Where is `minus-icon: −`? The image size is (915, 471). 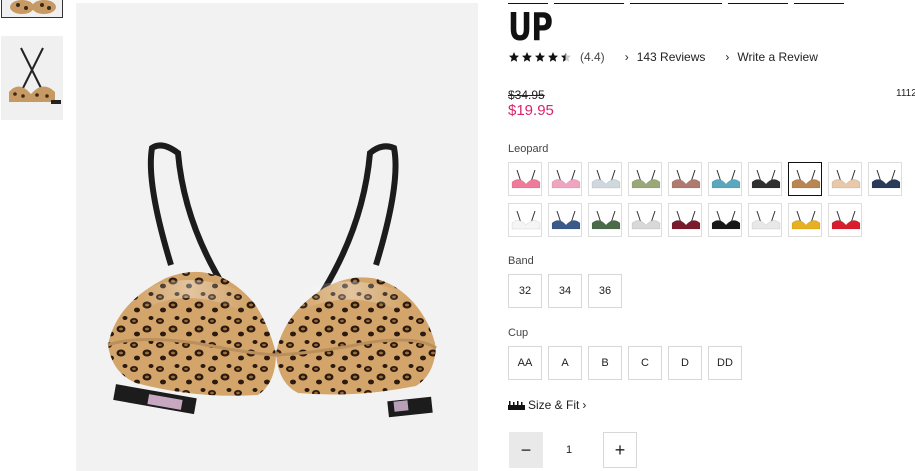 minus-icon: − is located at coordinates (526, 449).